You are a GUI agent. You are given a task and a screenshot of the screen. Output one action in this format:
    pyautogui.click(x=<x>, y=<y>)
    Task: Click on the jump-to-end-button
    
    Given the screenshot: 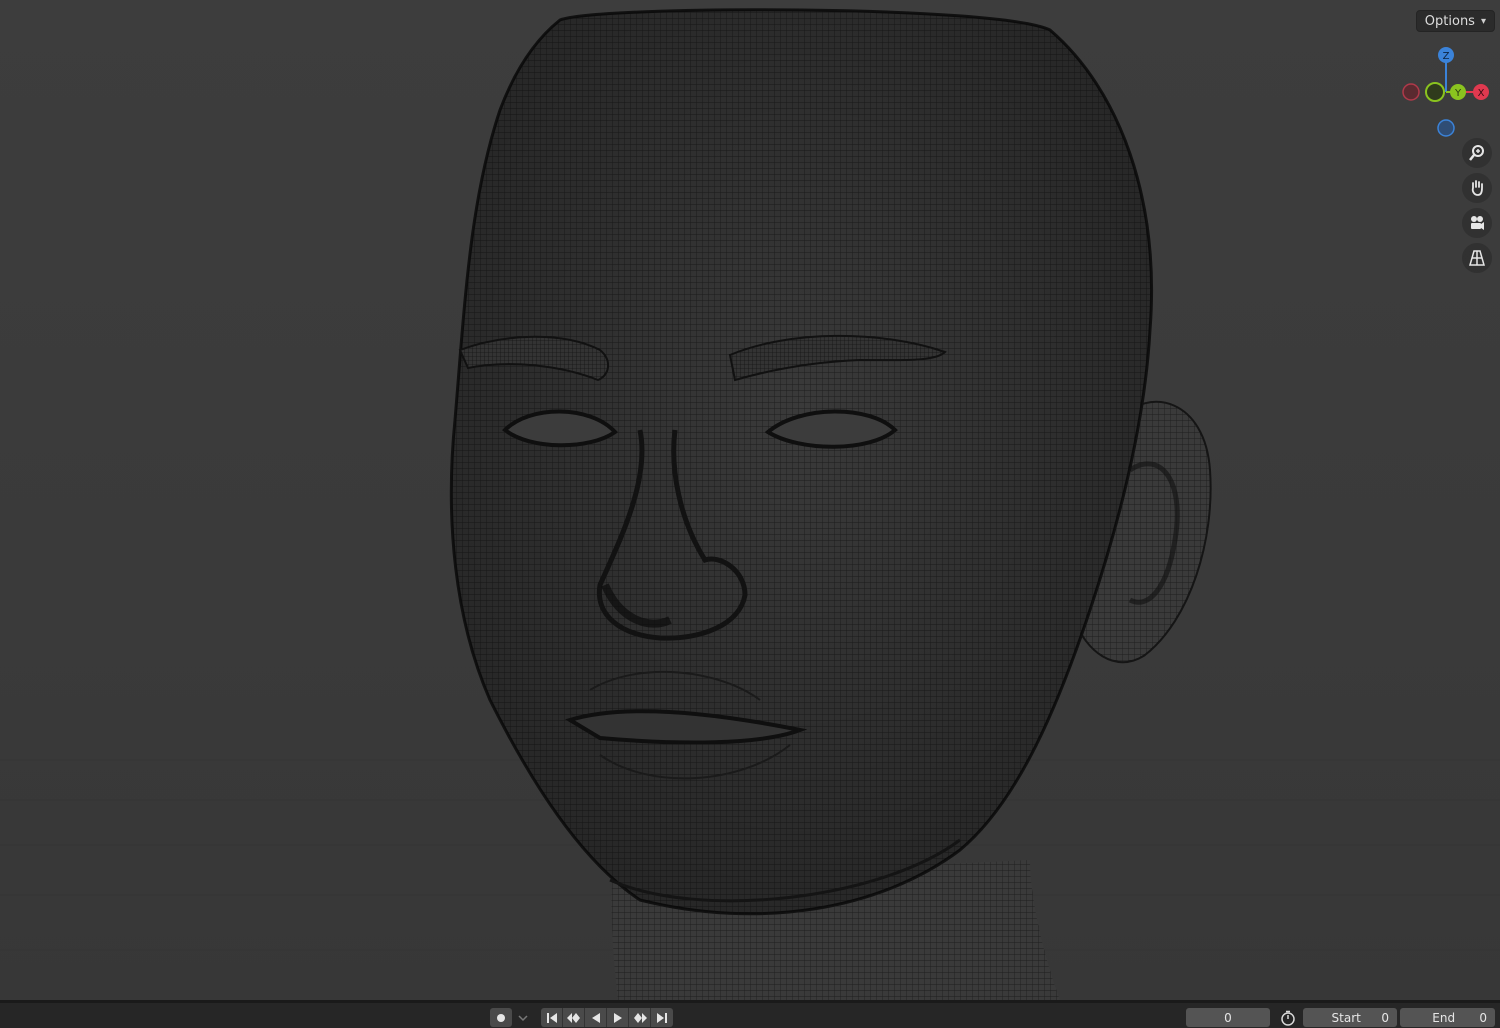 What is the action you would take?
    pyautogui.click(x=662, y=1017)
    